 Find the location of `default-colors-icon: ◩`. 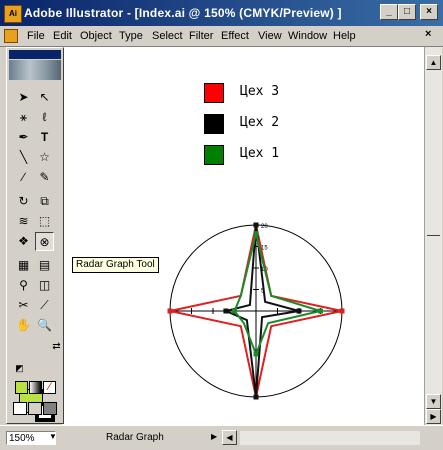

default-colors-icon: ◩ is located at coordinates (19, 368).